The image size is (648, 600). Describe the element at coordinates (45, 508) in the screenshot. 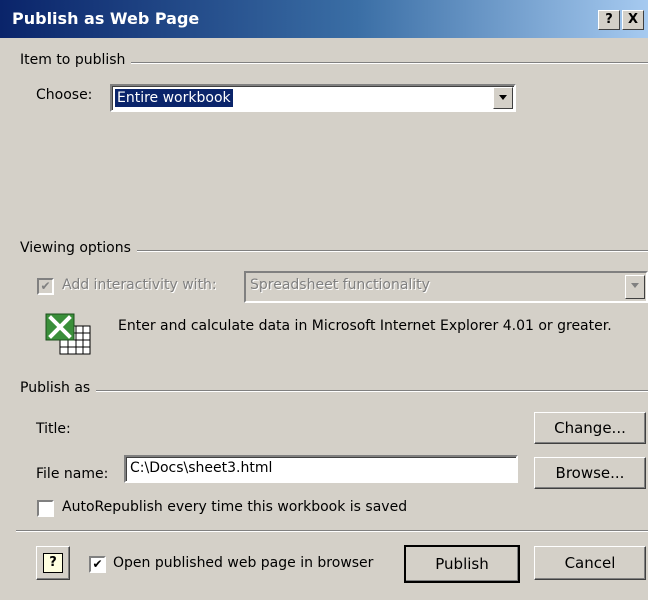

I see `autorepublish-checkbox` at that location.